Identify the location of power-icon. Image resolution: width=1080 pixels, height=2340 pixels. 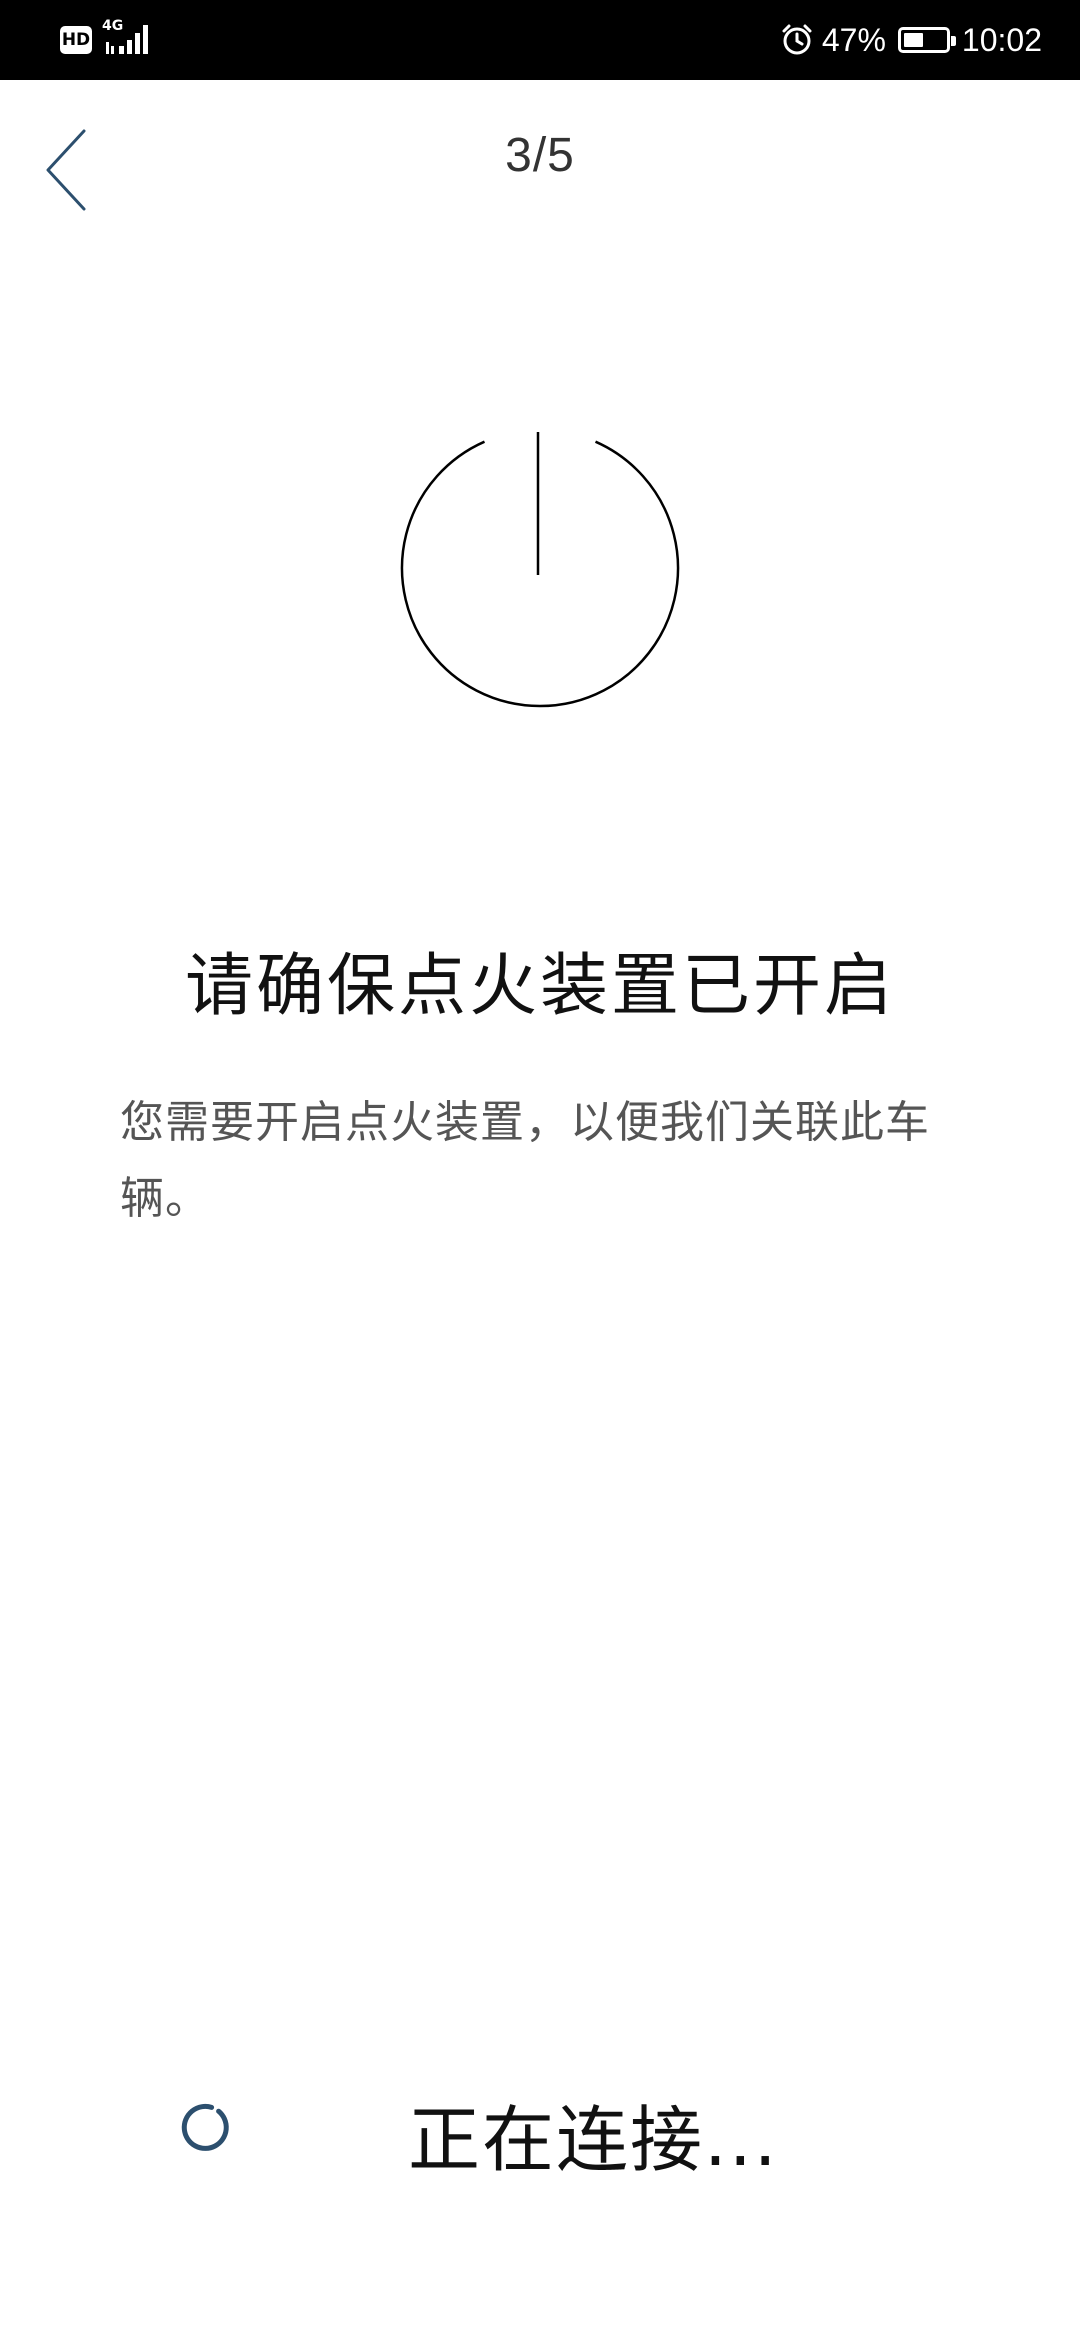
(540, 570).